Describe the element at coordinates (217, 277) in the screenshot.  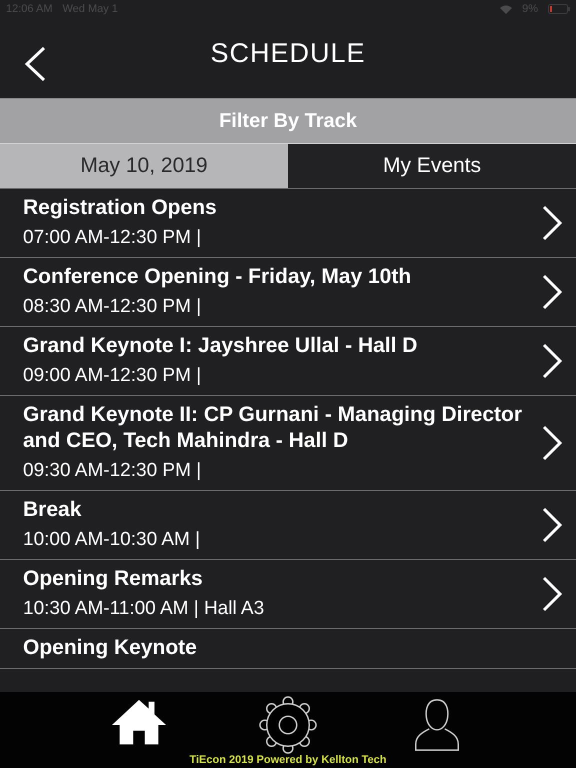
I see `event-title: Conference Opening - Friday, May 10th` at that location.